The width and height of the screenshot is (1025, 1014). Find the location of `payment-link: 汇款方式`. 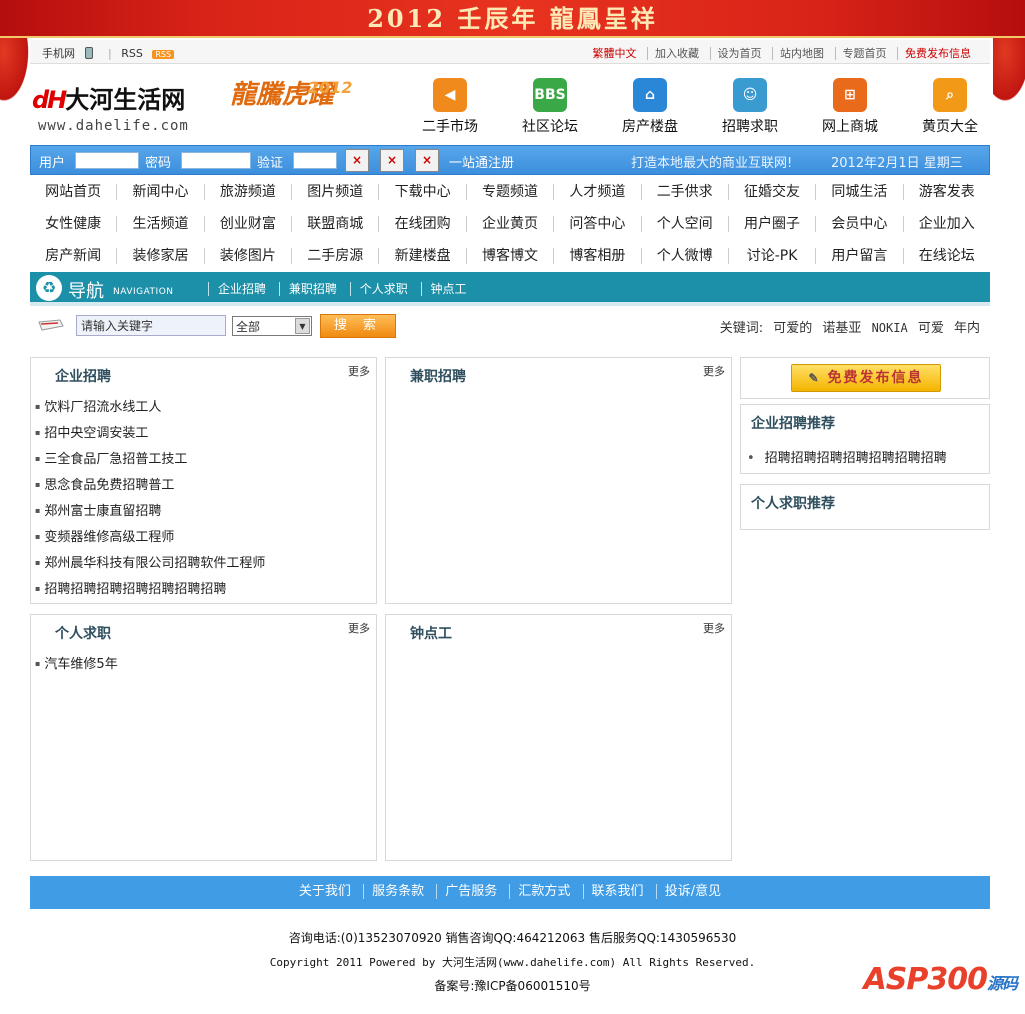

payment-link: 汇款方式 is located at coordinates (544, 891).